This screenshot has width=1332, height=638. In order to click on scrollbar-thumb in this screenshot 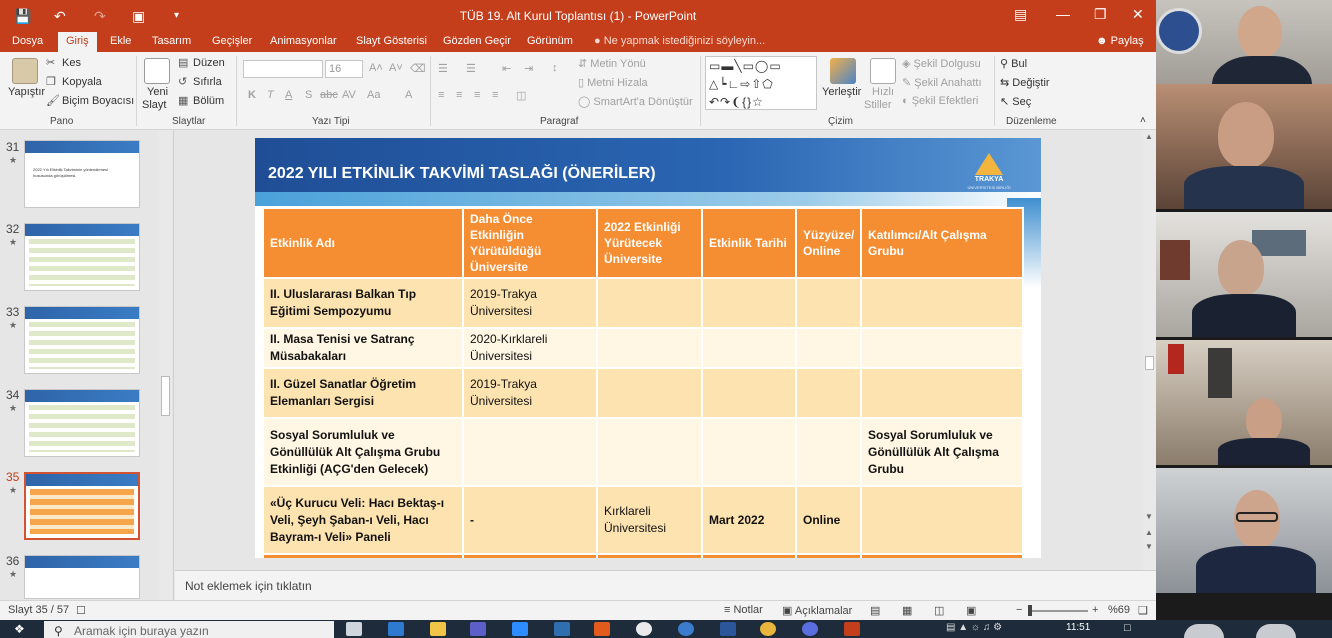, I will do `click(1149, 363)`.